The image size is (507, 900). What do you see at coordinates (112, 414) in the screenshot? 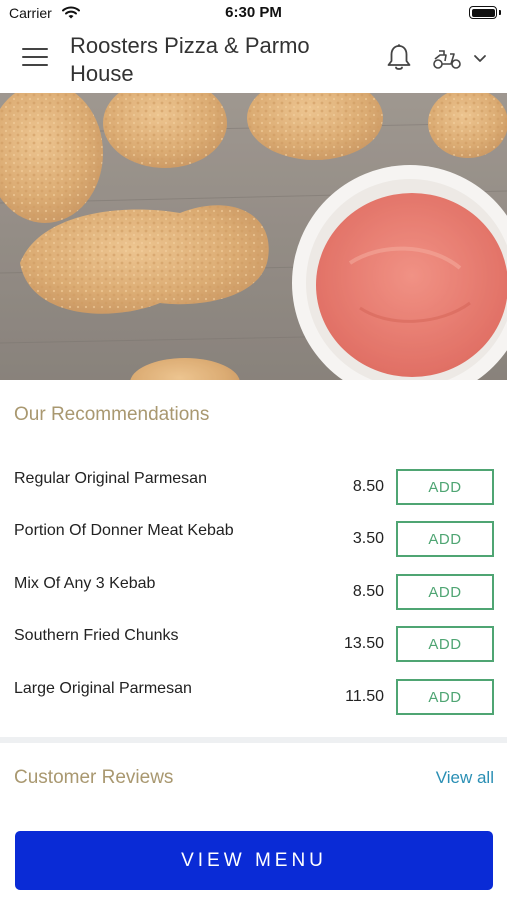
I see `recommendations-heading: Our Recommendations` at bounding box center [112, 414].